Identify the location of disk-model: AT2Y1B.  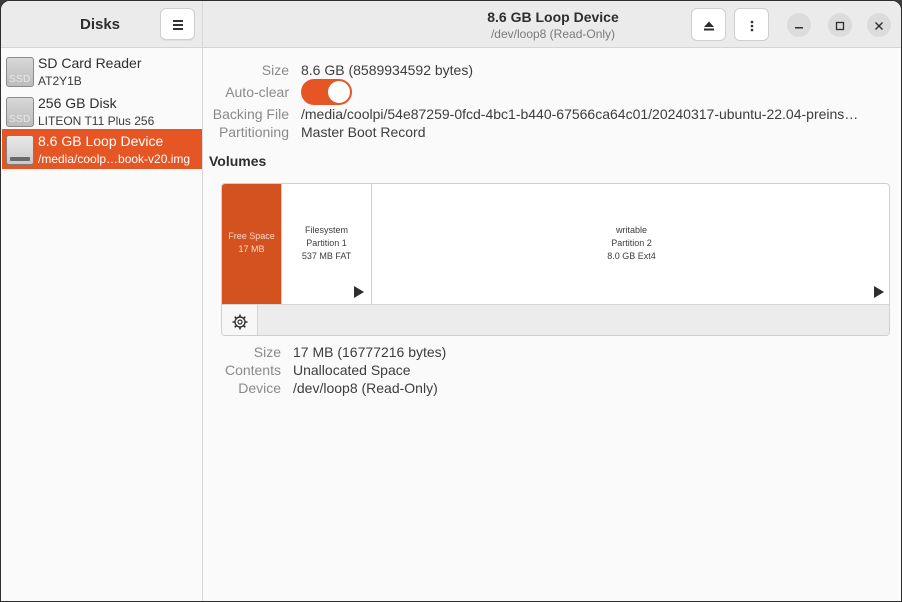
(60, 81).